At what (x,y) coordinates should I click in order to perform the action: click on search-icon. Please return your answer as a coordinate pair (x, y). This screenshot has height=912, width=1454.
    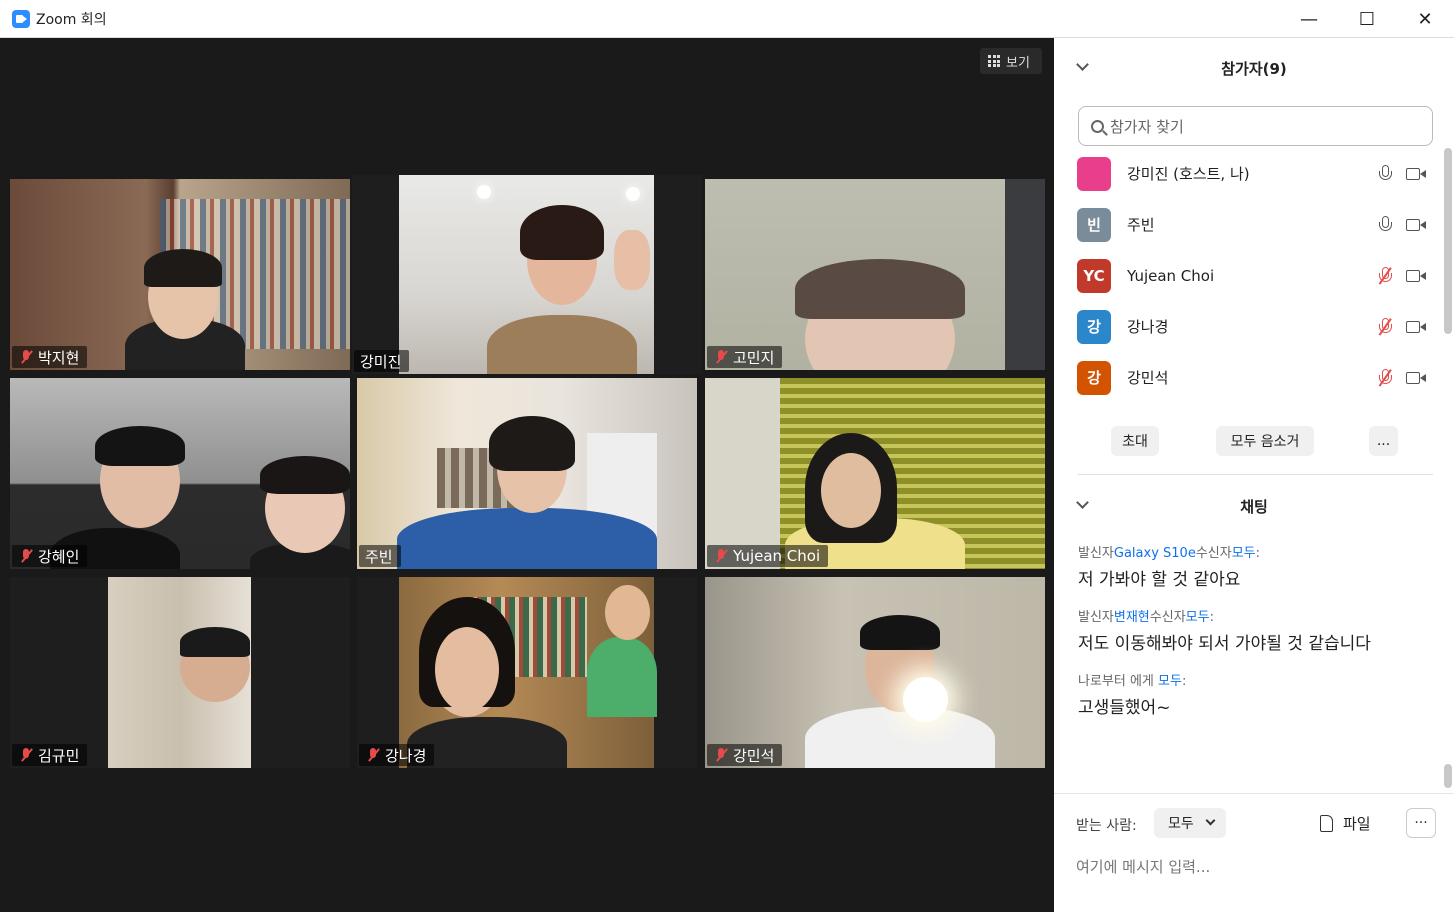
    Looking at the image, I should click on (1097, 126).